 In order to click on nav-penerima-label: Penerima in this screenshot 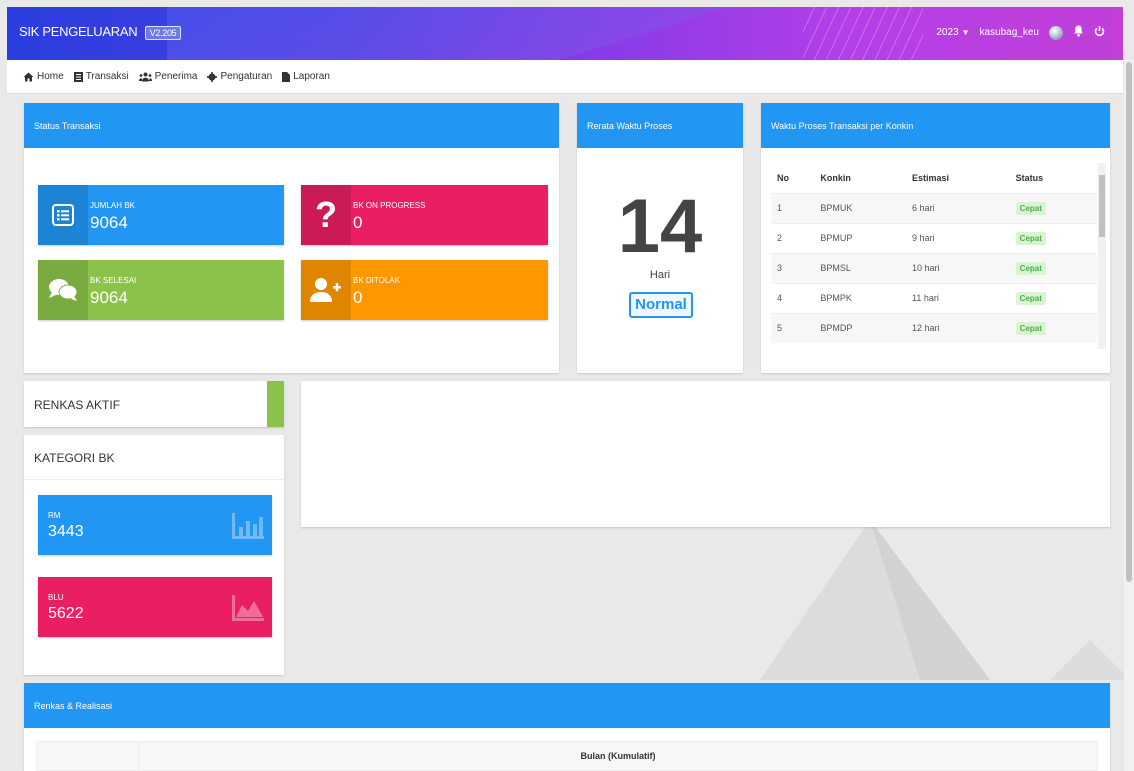, I will do `click(176, 76)`.